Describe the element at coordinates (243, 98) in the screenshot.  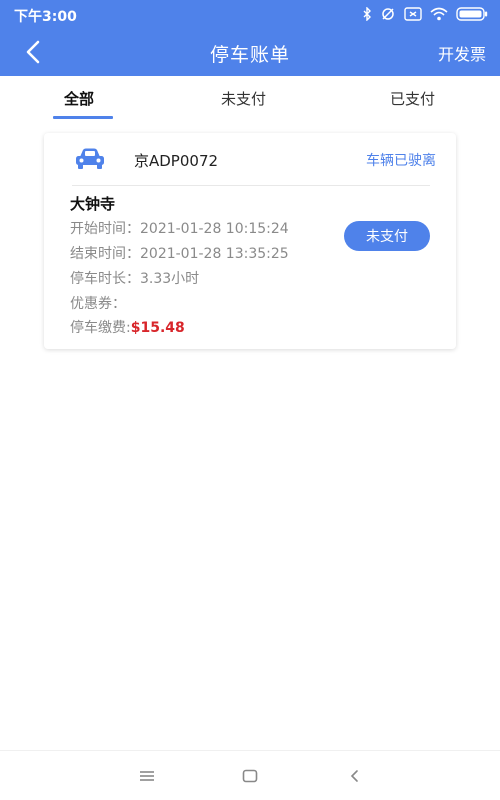
I see `tab-unpaid: 未支付` at that location.